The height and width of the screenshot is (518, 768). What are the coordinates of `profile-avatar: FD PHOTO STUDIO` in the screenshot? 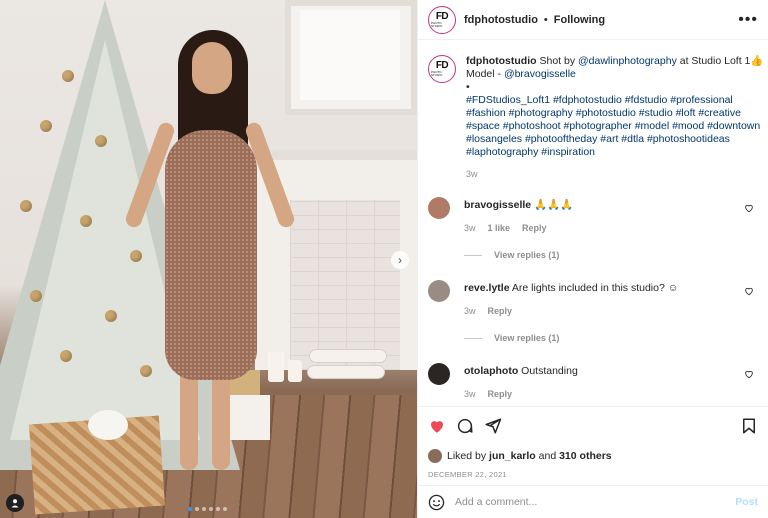 It's located at (442, 19).